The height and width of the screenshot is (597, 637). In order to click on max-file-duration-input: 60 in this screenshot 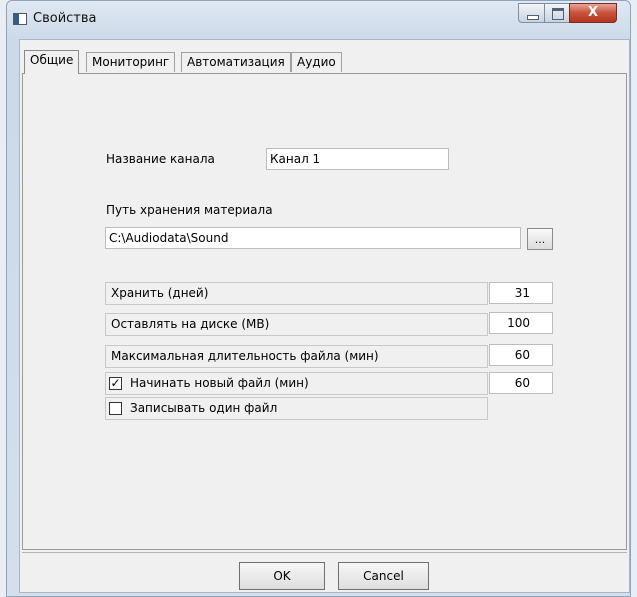, I will do `click(521, 355)`.